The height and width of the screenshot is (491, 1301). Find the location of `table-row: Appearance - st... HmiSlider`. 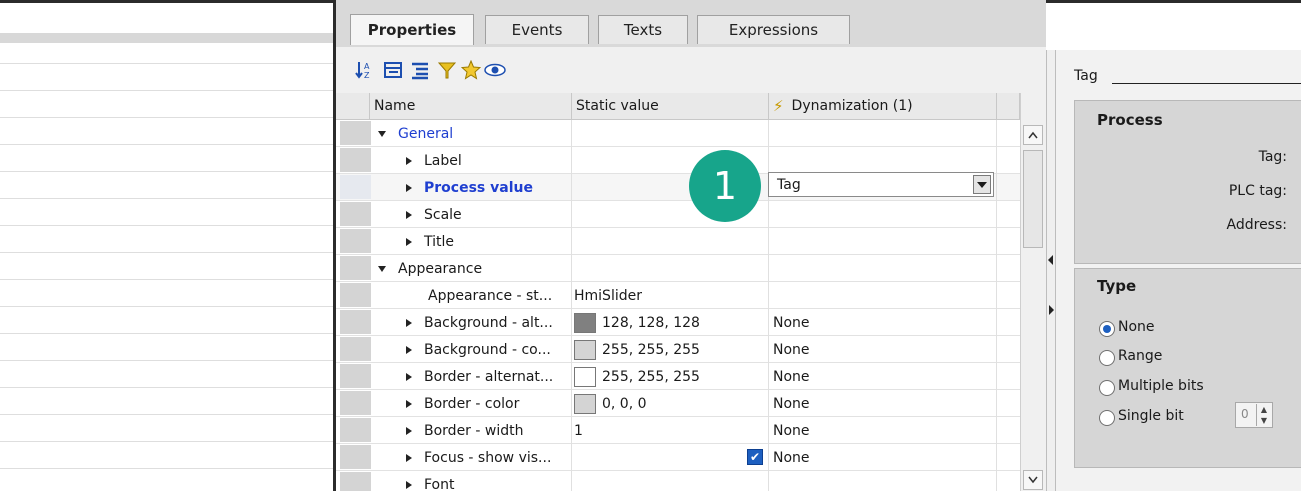

table-row: Appearance - st... HmiSlider is located at coordinates (678, 295).